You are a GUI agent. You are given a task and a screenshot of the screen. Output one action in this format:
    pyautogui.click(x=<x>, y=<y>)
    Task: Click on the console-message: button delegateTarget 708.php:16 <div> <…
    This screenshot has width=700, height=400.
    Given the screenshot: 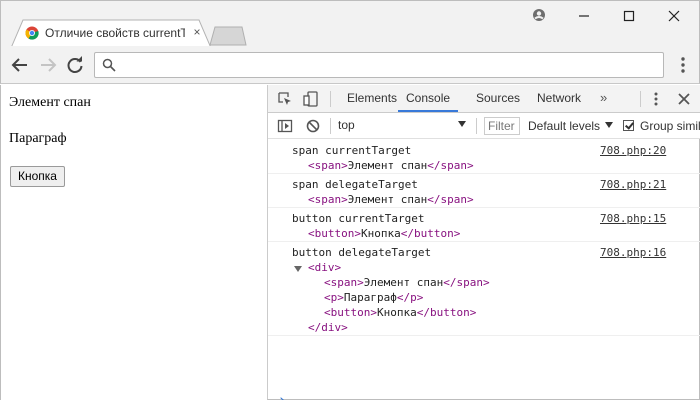 What is the action you would take?
    pyautogui.click(x=484, y=289)
    